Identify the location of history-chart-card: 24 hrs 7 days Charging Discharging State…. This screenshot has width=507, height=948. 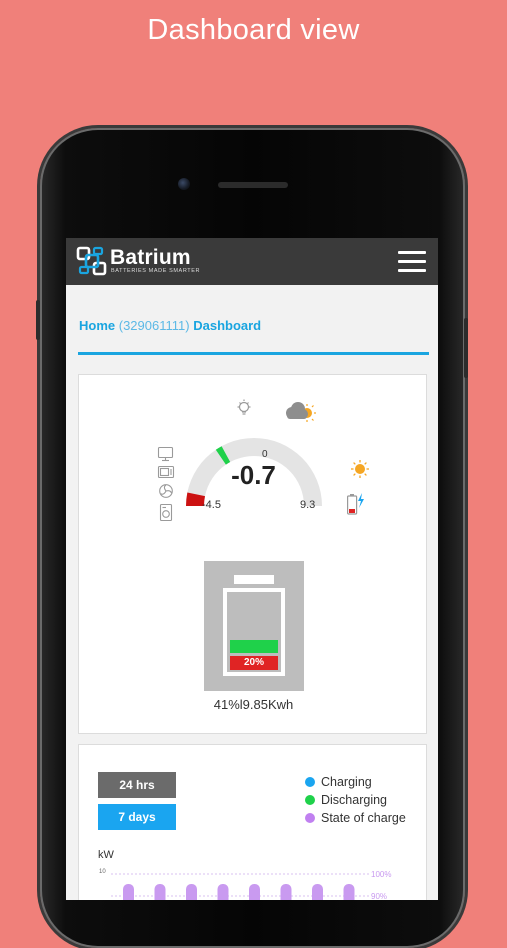
(252, 822).